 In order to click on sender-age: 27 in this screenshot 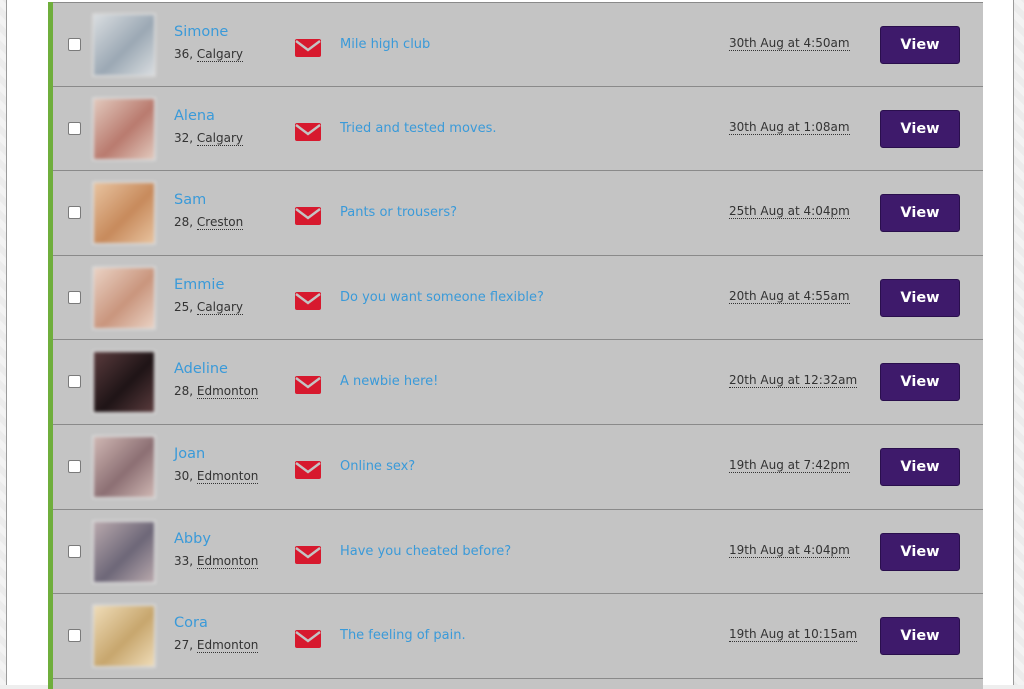, I will do `click(182, 645)`.